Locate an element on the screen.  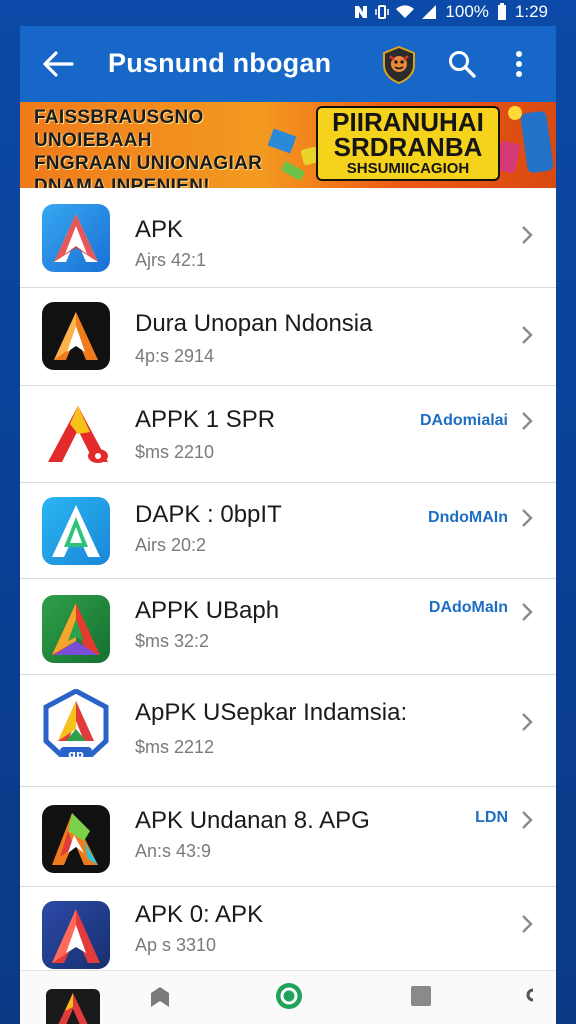
signal-icon is located at coordinates (429, 12).